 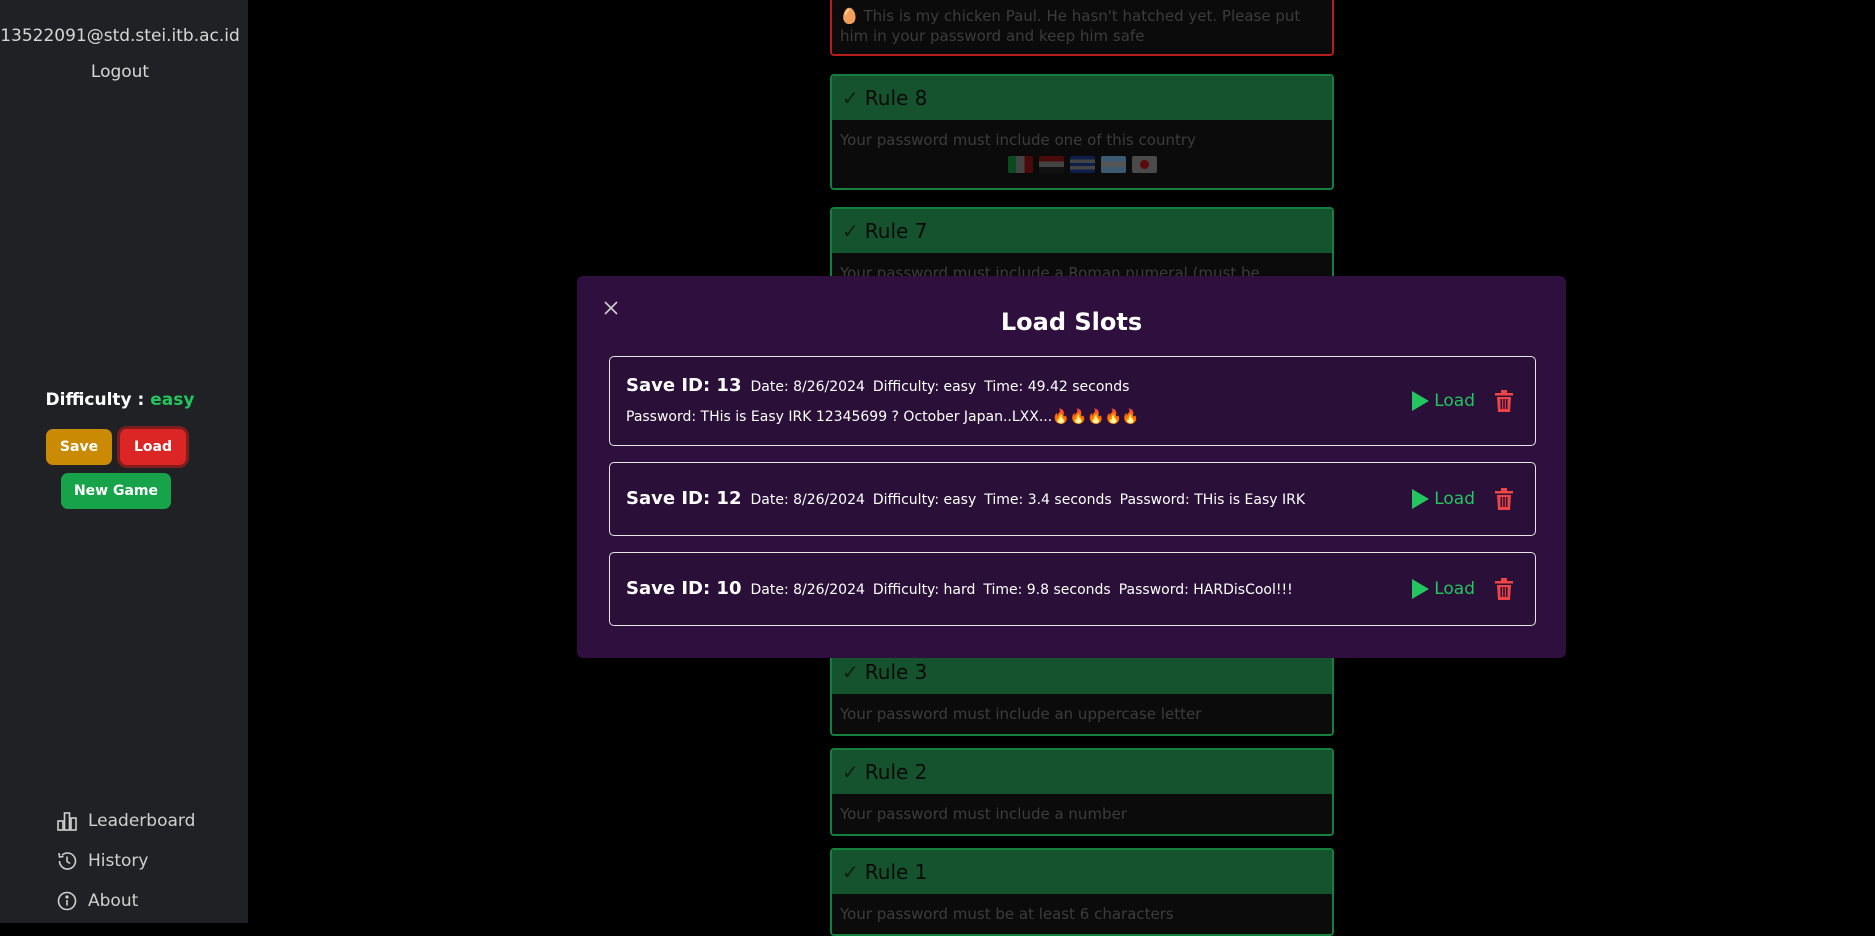 What do you see at coordinates (67, 861) in the screenshot?
I see `history-icon` at bounding box center [67, 861].